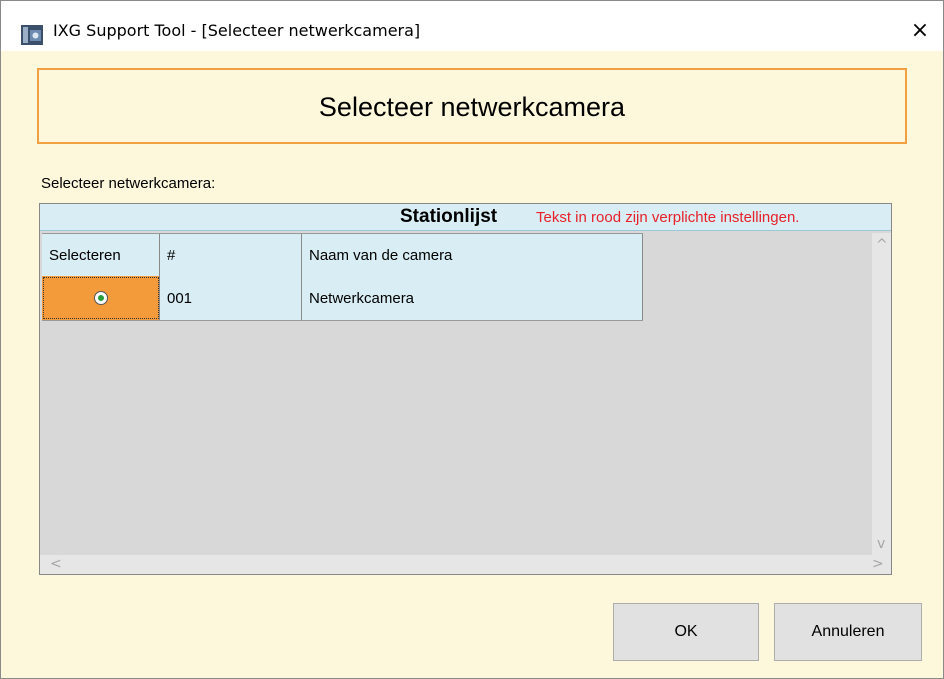 The height and width of the screenshot is (679, 944). Describe the element at coordinates (920, 31) in the screenshot. I see `close-button: ×` at that location.